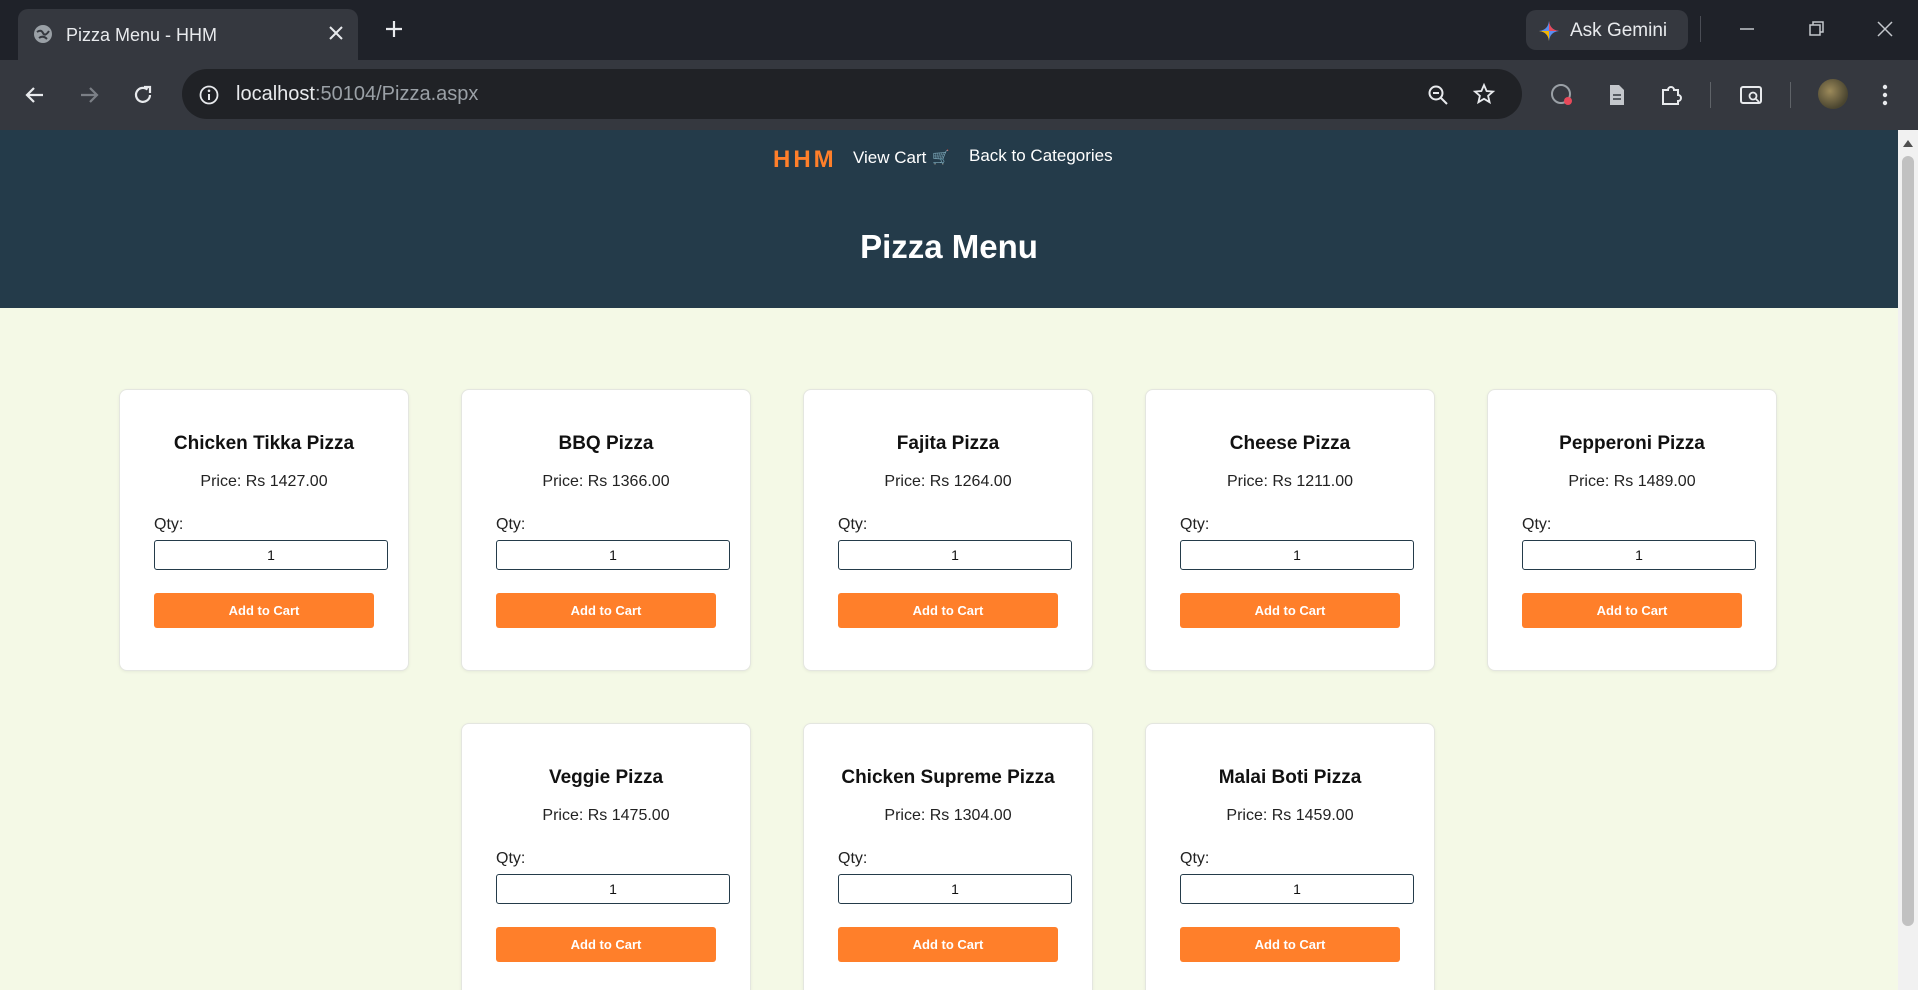 The image size is (1918, 990). Describe the element at coordinates (1549, 33) in the screenshot. I see `gemini-sparkle-icon` at that location.